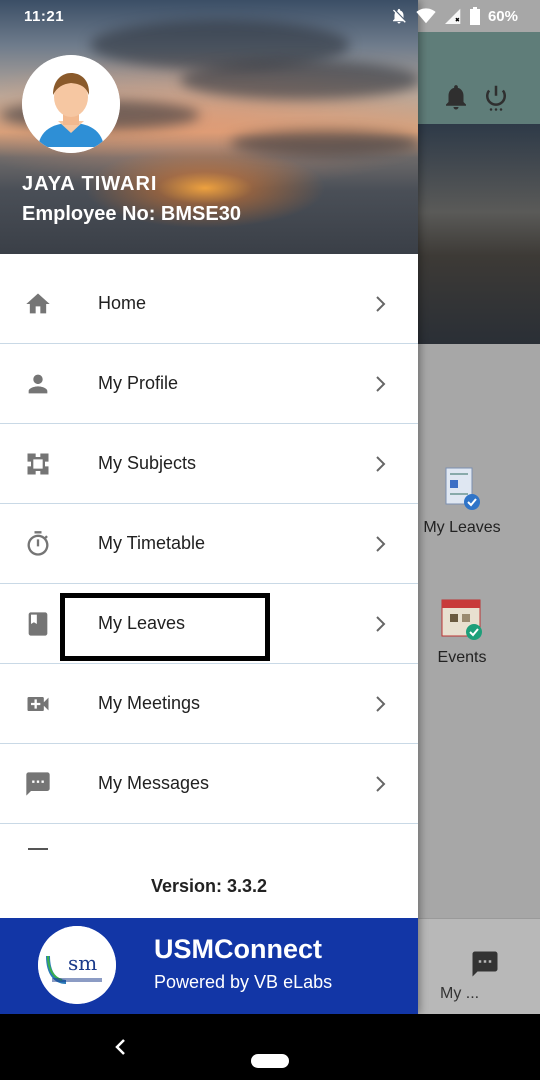 Image resolution: width=540 pixels, height=1080 pixels. What do you see at coordinates (38, 303) in the screenshot?
I see `home-icon` at bounding box center [38, 303].